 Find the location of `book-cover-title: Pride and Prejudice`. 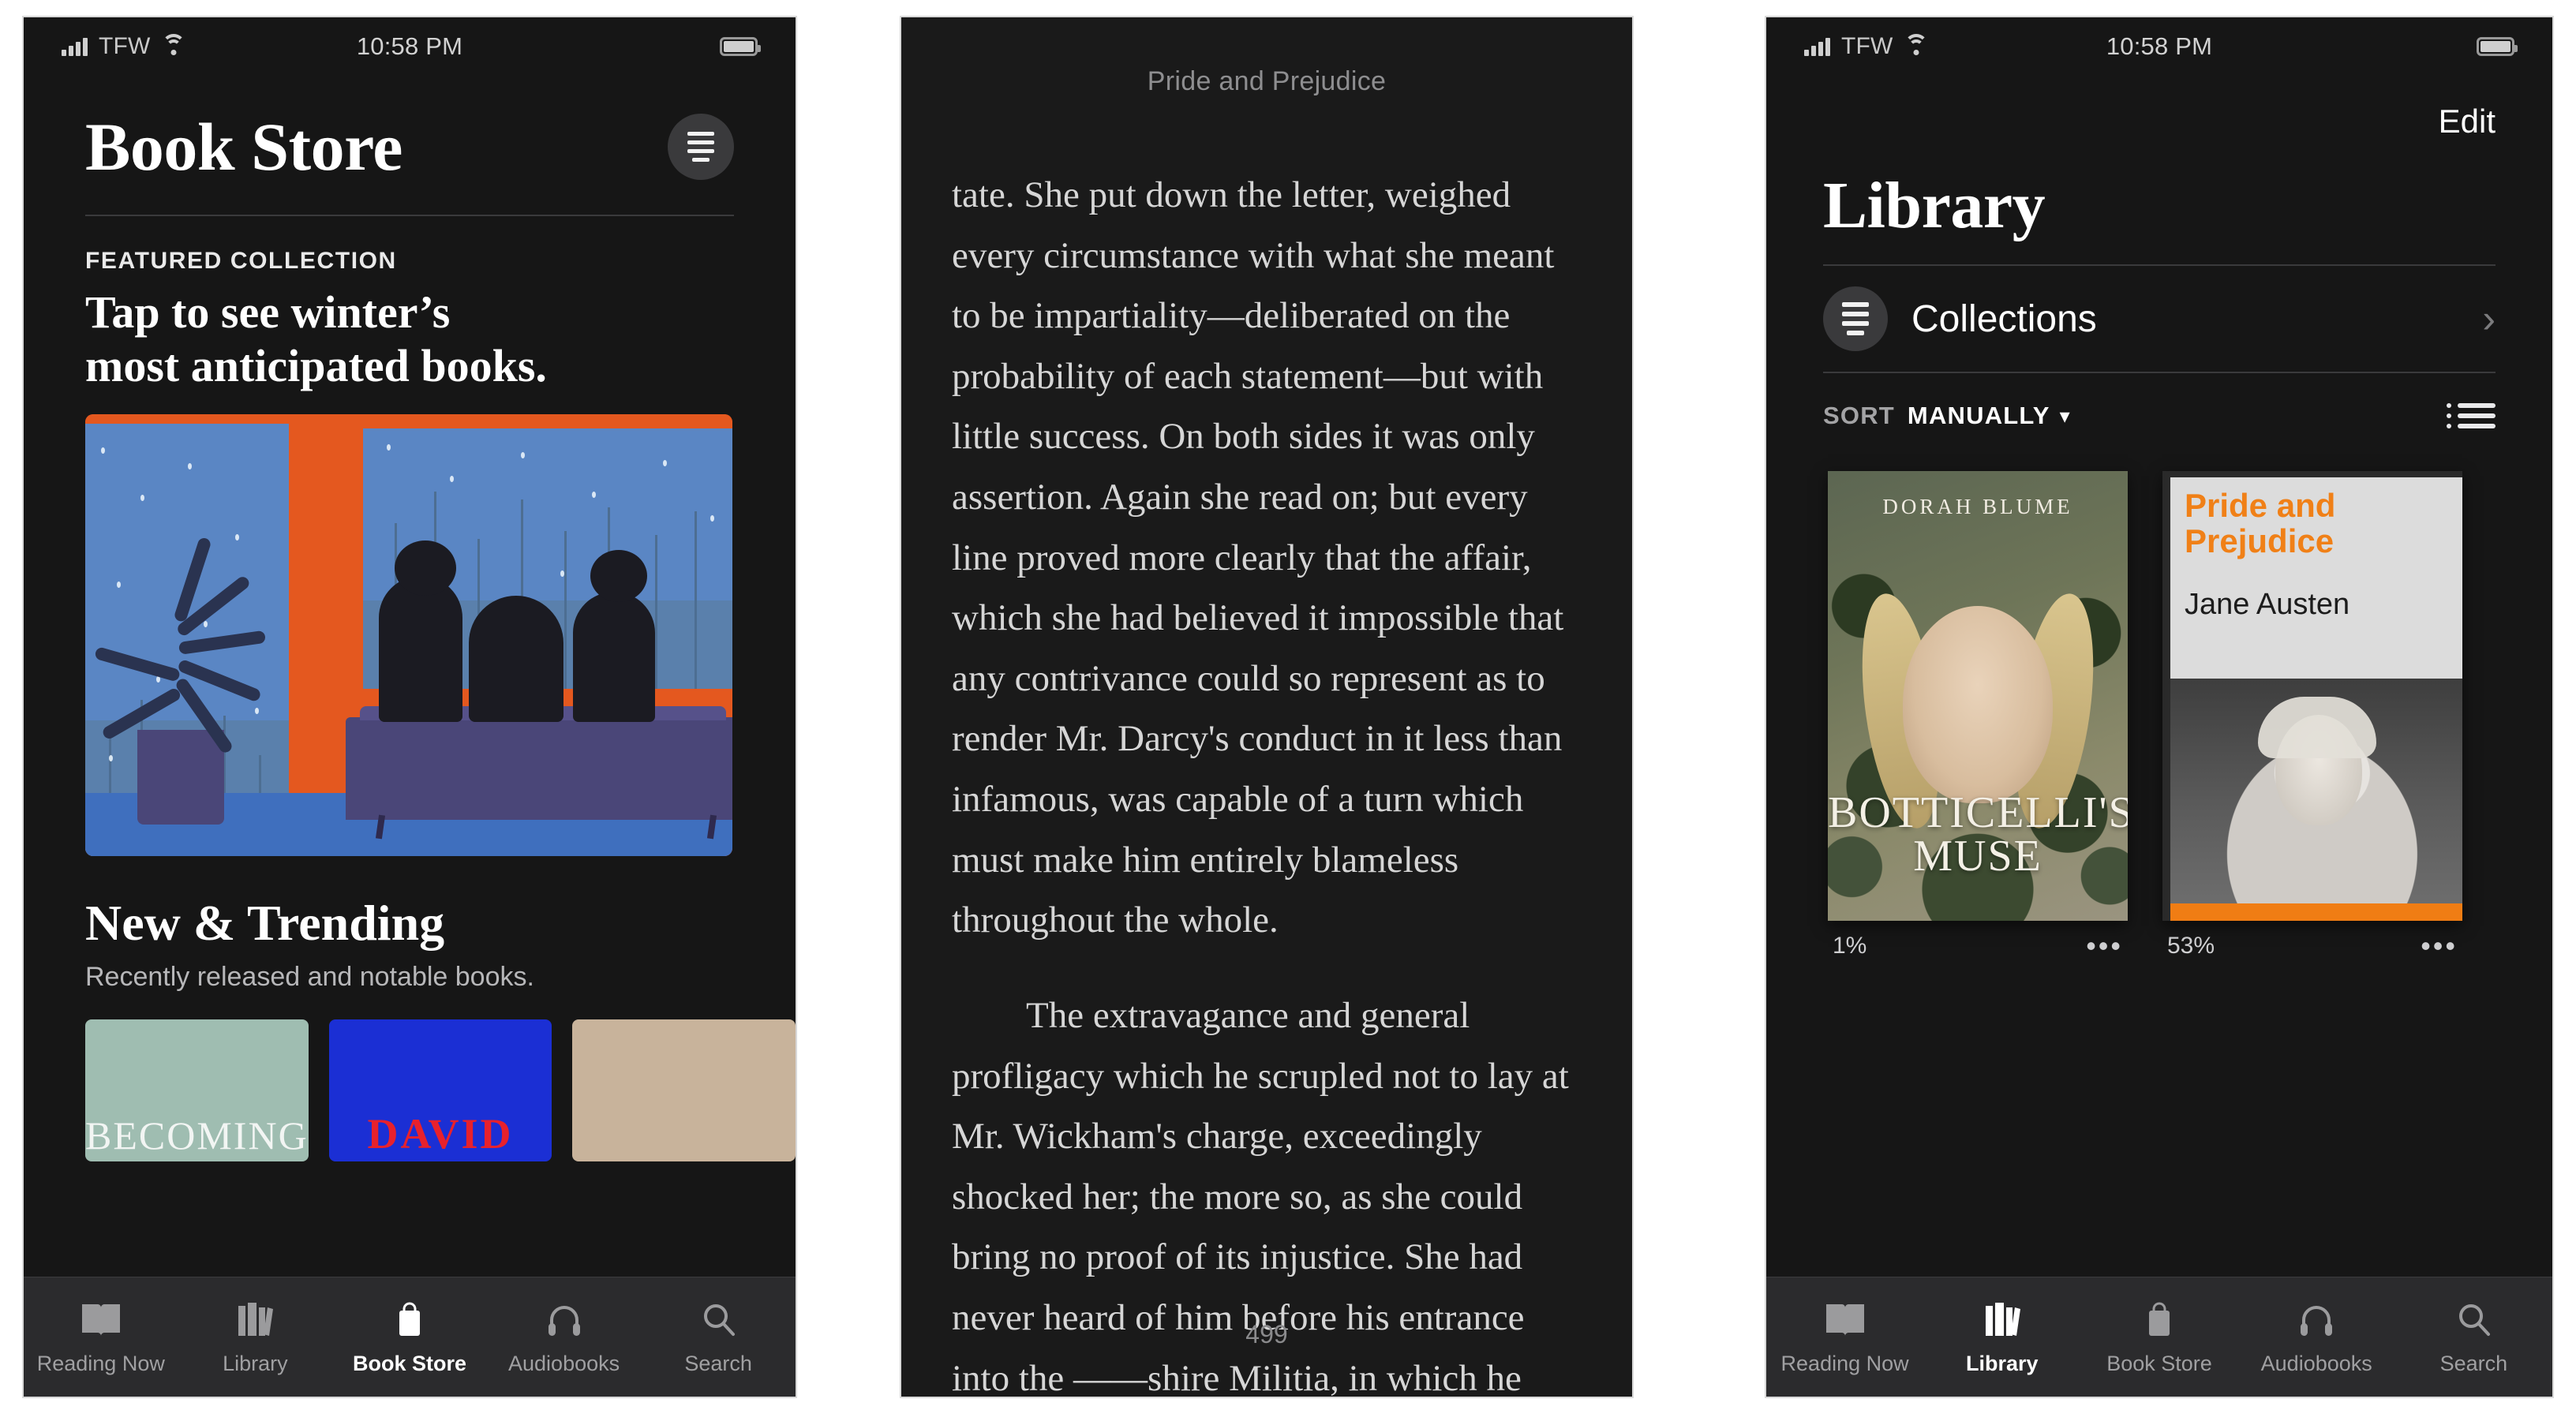

book-cover-title: Pride and Prejudice is located at coordinates (2260, 523).